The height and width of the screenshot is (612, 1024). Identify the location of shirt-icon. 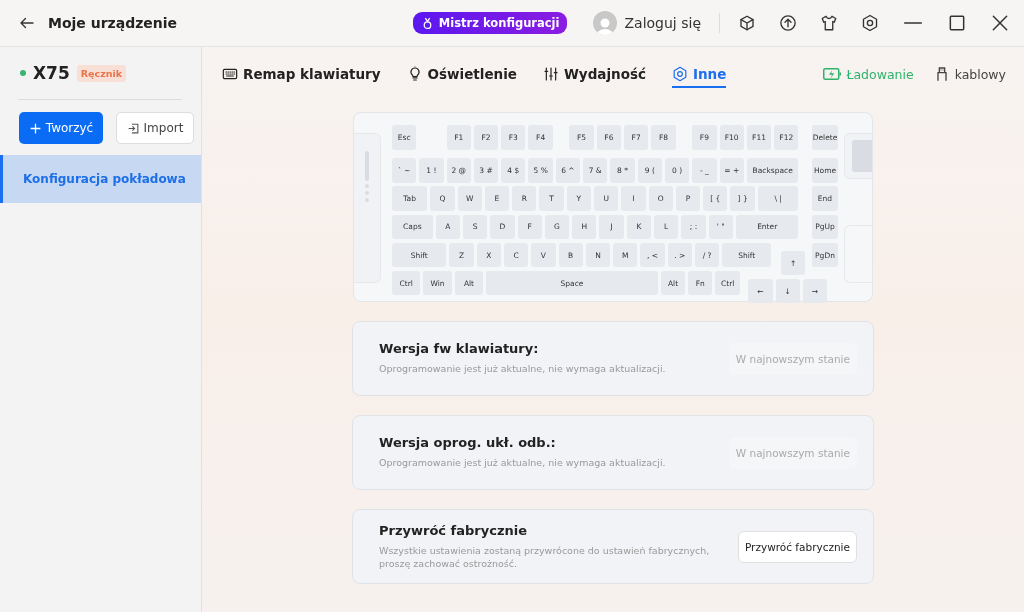
(829, 23).